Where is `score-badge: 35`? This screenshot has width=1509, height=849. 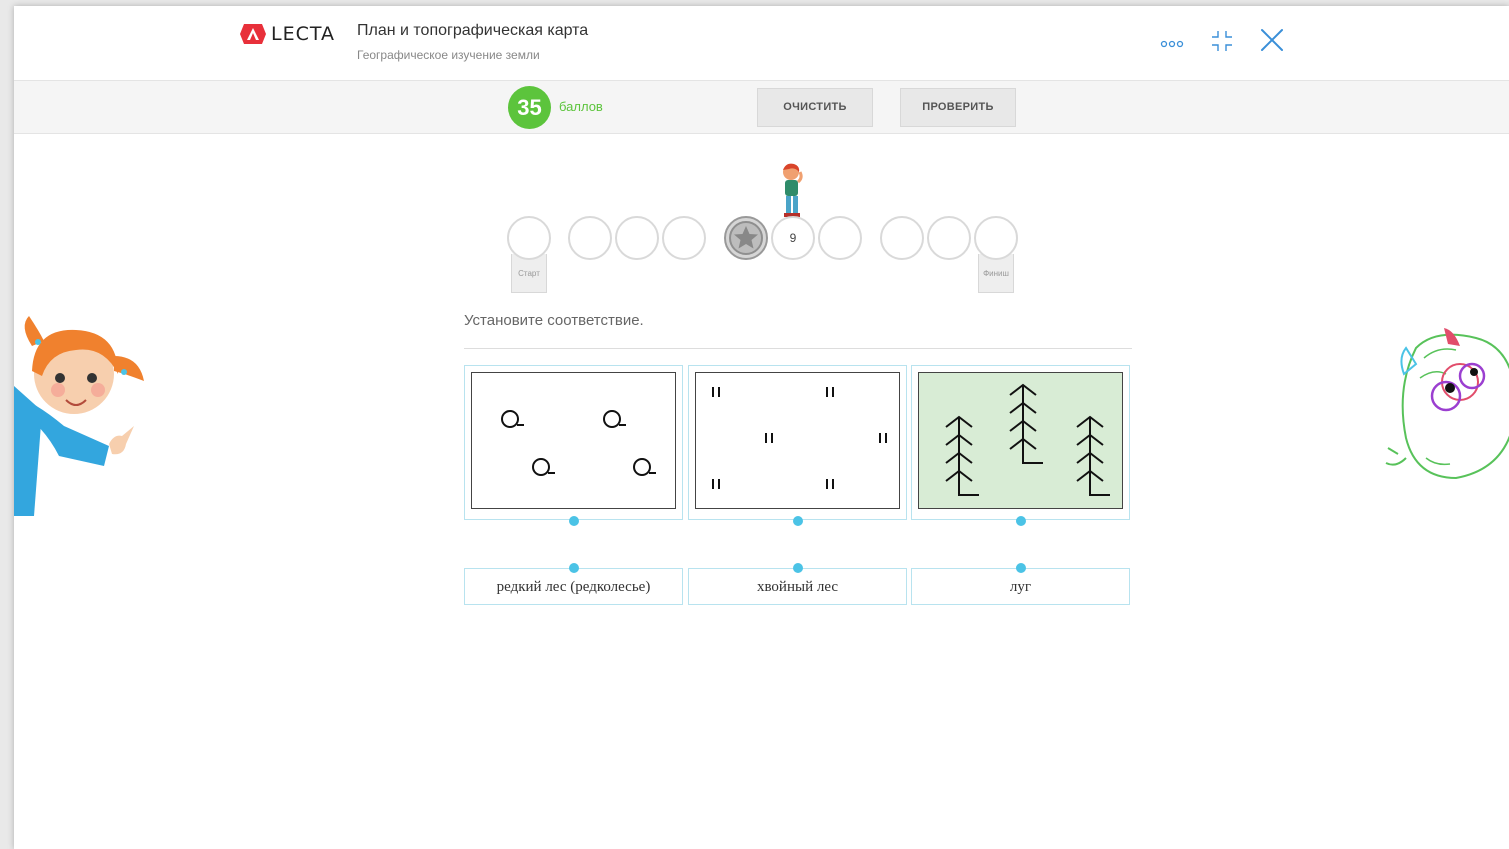 score-badge: 35 is located at coordinates (529, 107).